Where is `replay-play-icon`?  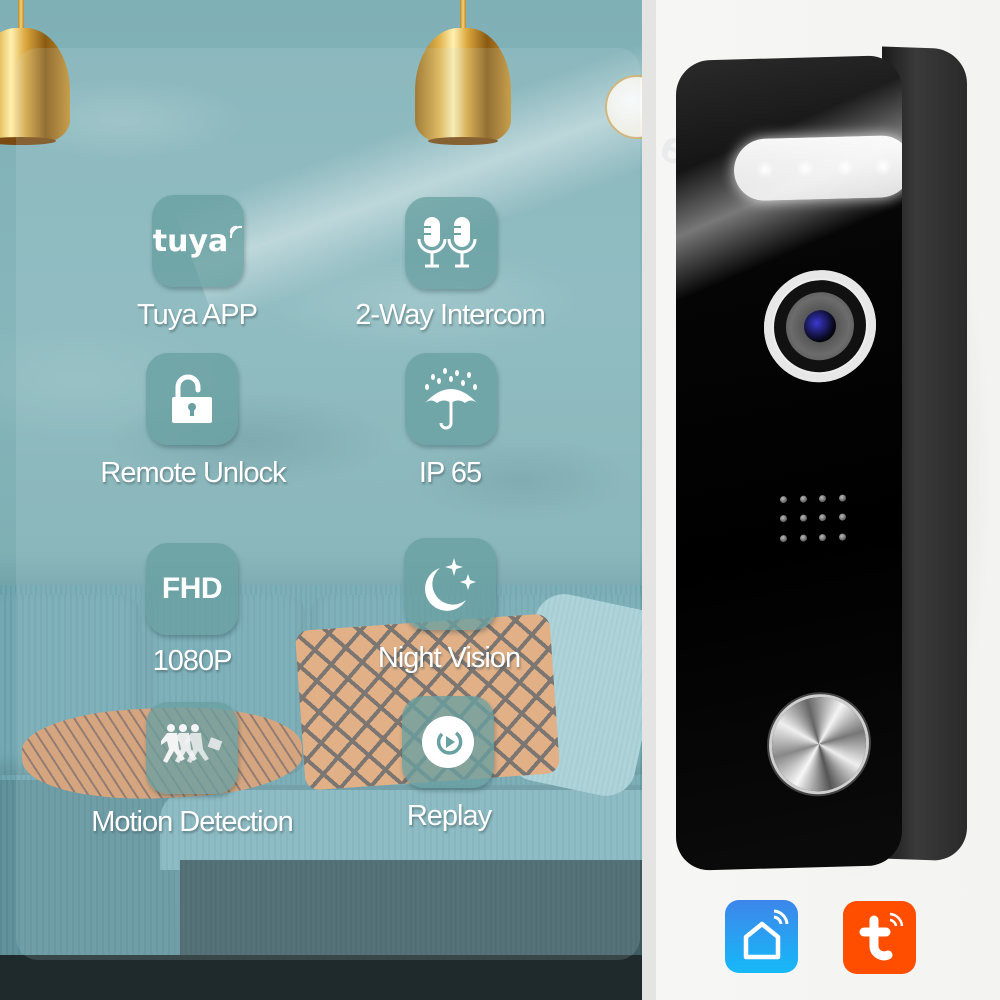 replay-play-icon is located at coordinates (448, 742).